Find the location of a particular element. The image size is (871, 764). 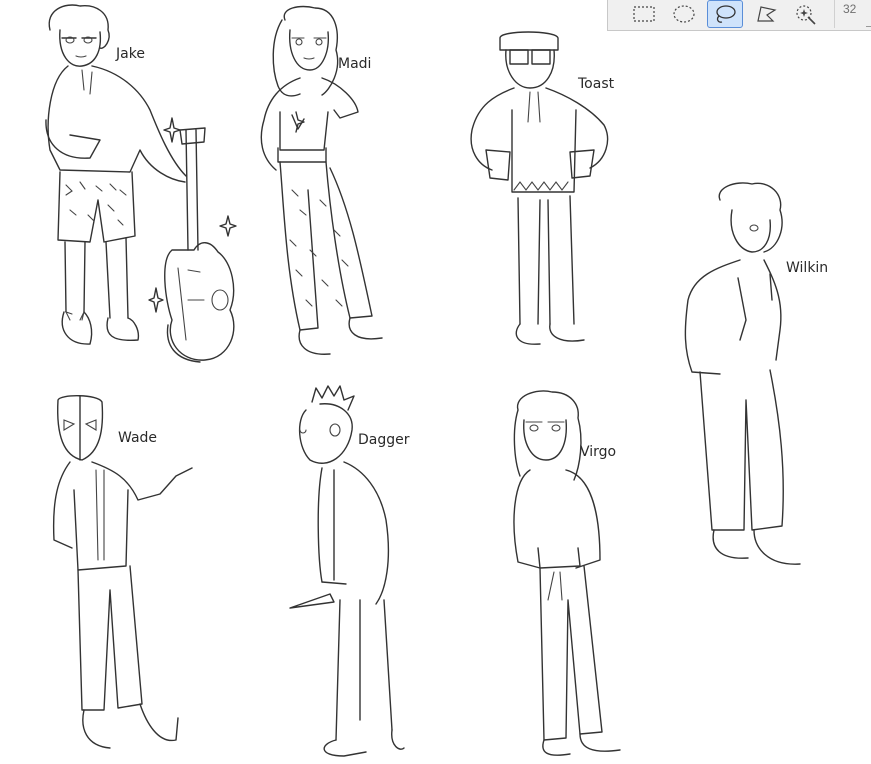

selection-toolbar: 32 is located at coordinates (739, 15).